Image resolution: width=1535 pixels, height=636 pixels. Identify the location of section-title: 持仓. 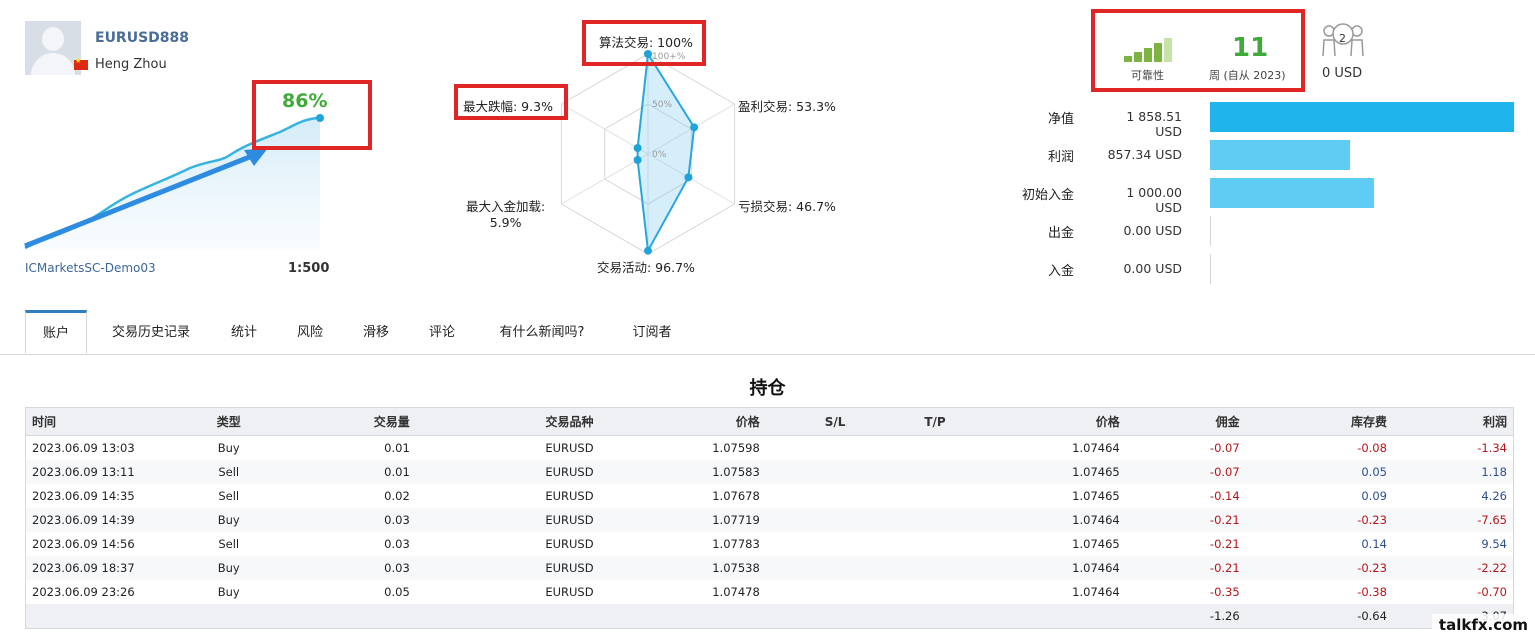
(767, 388).